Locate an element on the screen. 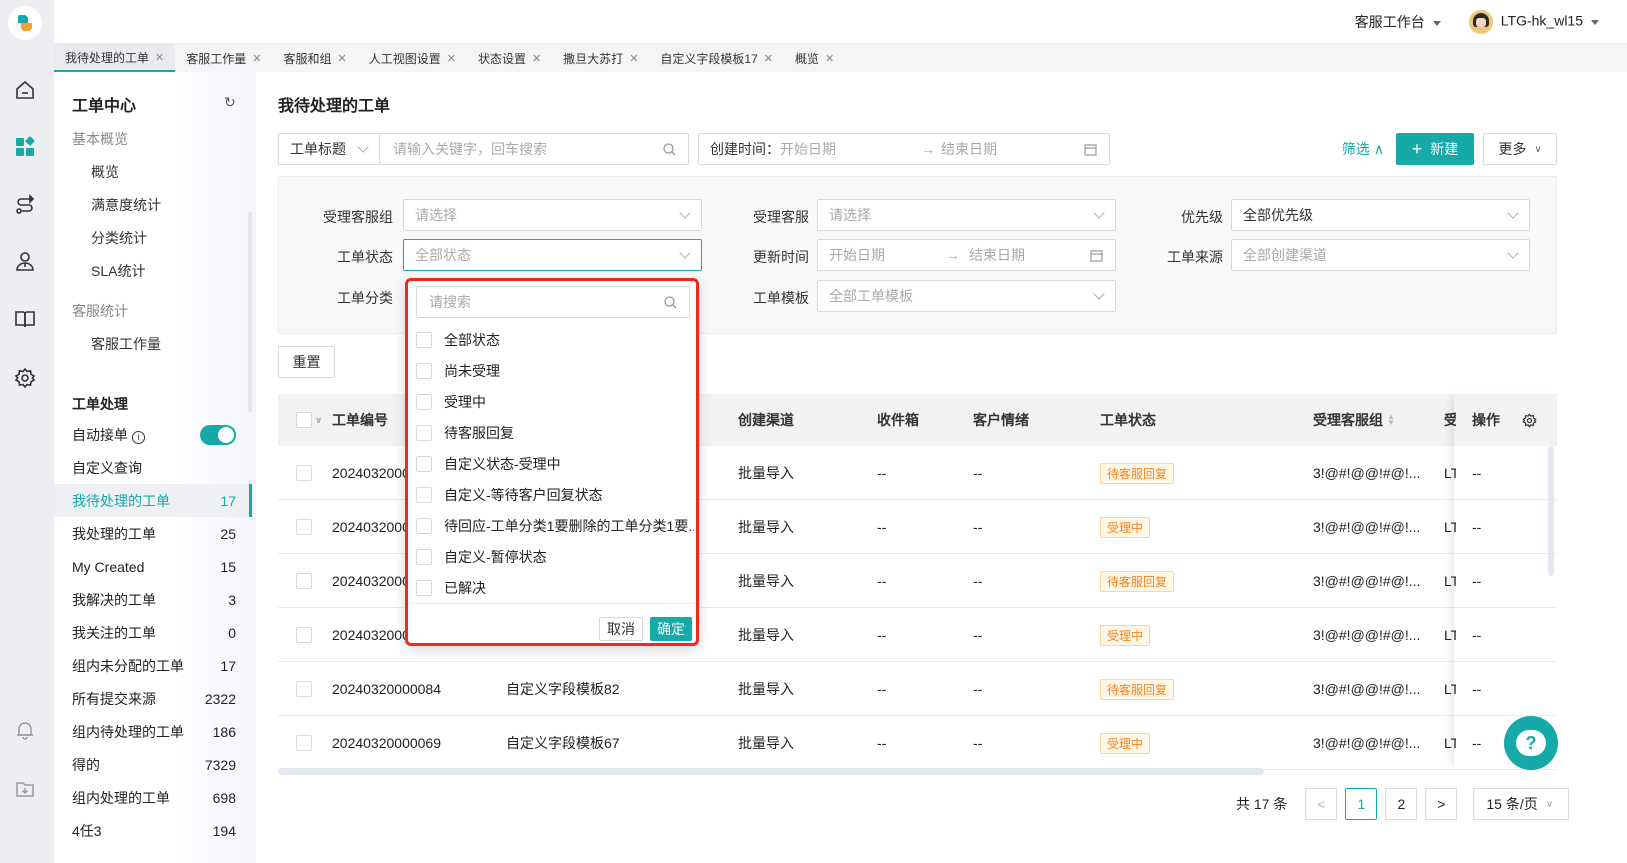 This screenshot has height=863, width=1627. sidebar-item-agent-workload: 客服工作量 is located at coordinates (126, 344).